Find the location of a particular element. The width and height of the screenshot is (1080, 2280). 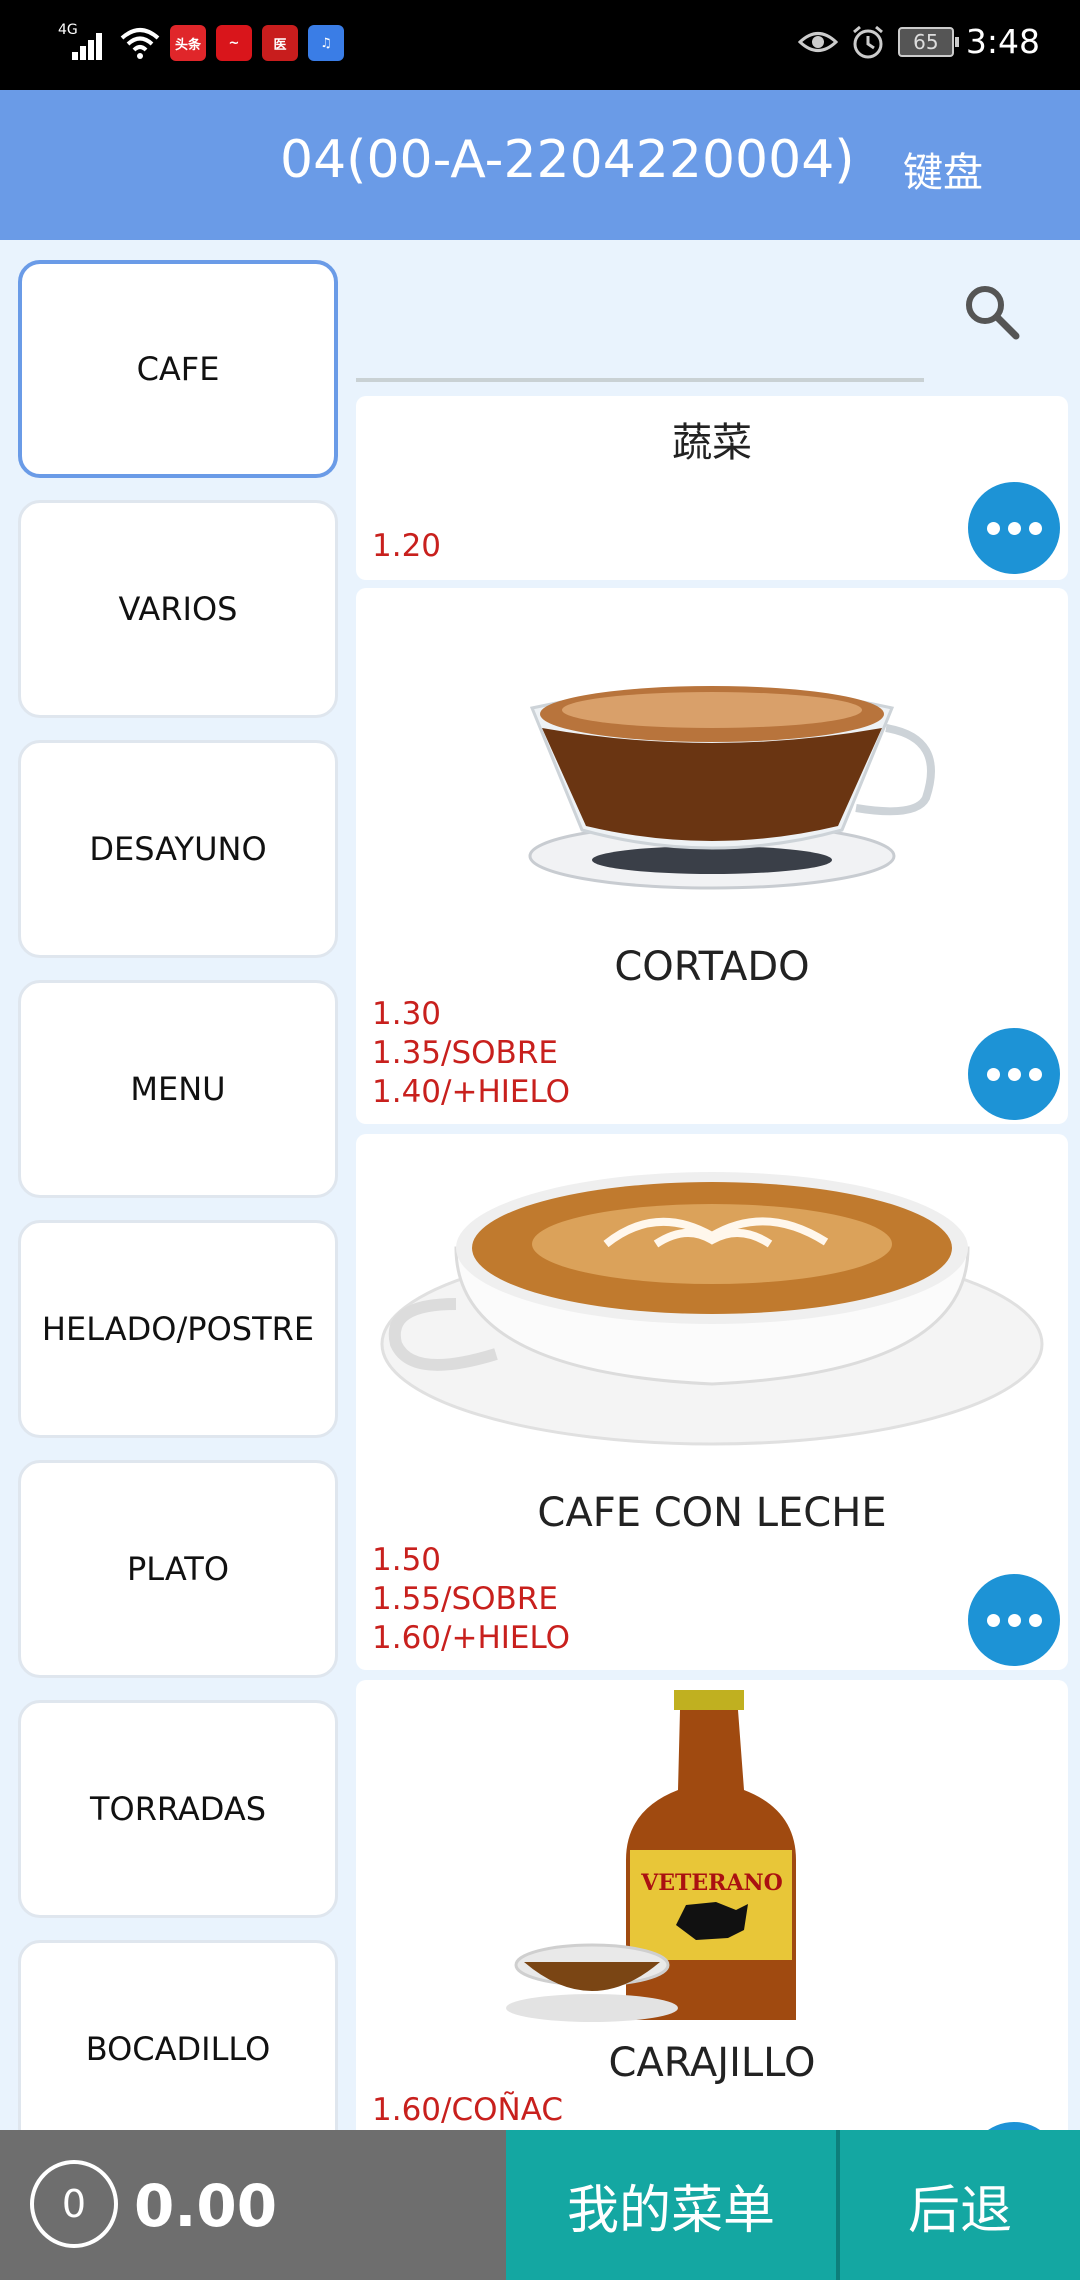

health-app-icon: 医 is located at coordinates (280, 43).